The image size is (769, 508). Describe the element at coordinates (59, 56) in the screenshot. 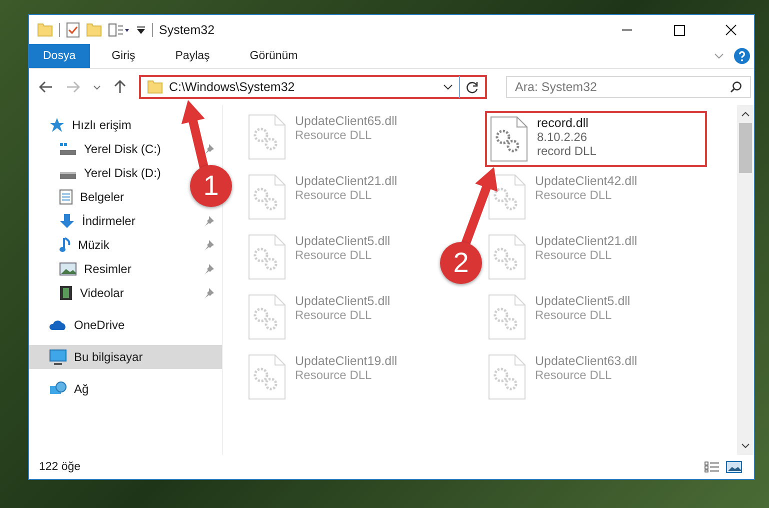

I see `ribbon-tab: Dosya` at that location.